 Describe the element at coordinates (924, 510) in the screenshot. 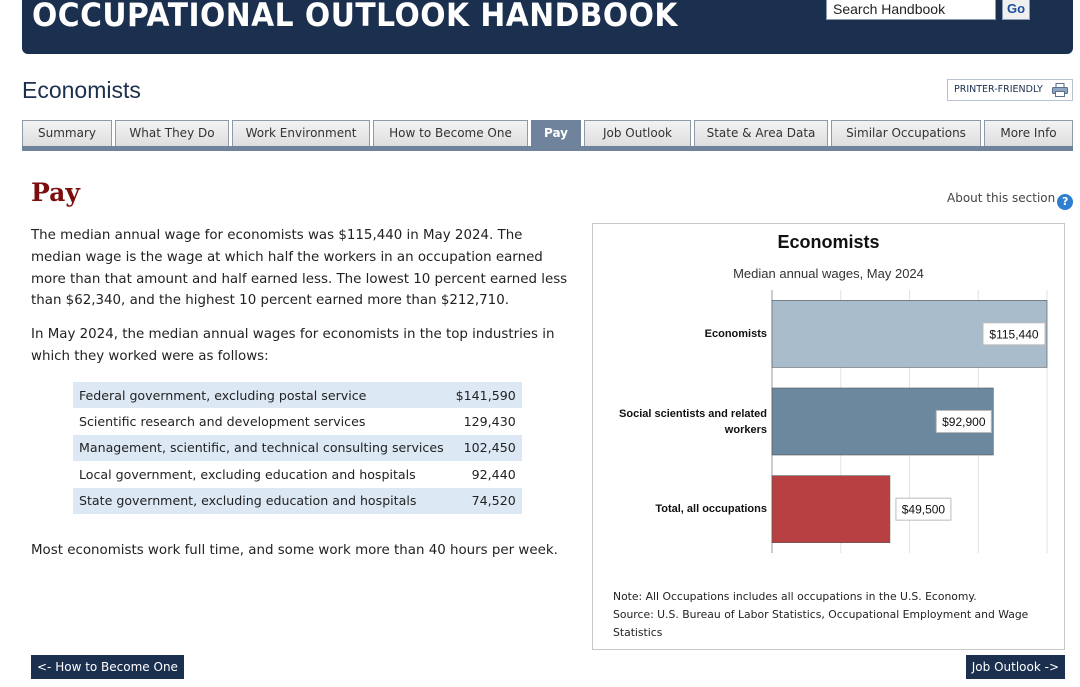

I see `chart-data-label: $49,500` at that location.